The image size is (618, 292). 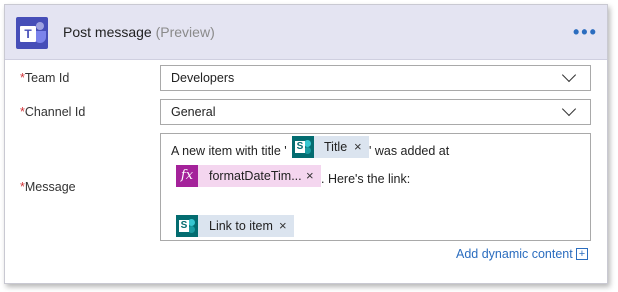 I want to click on channel-id-dropdown: General, so click(x=375, y=112).